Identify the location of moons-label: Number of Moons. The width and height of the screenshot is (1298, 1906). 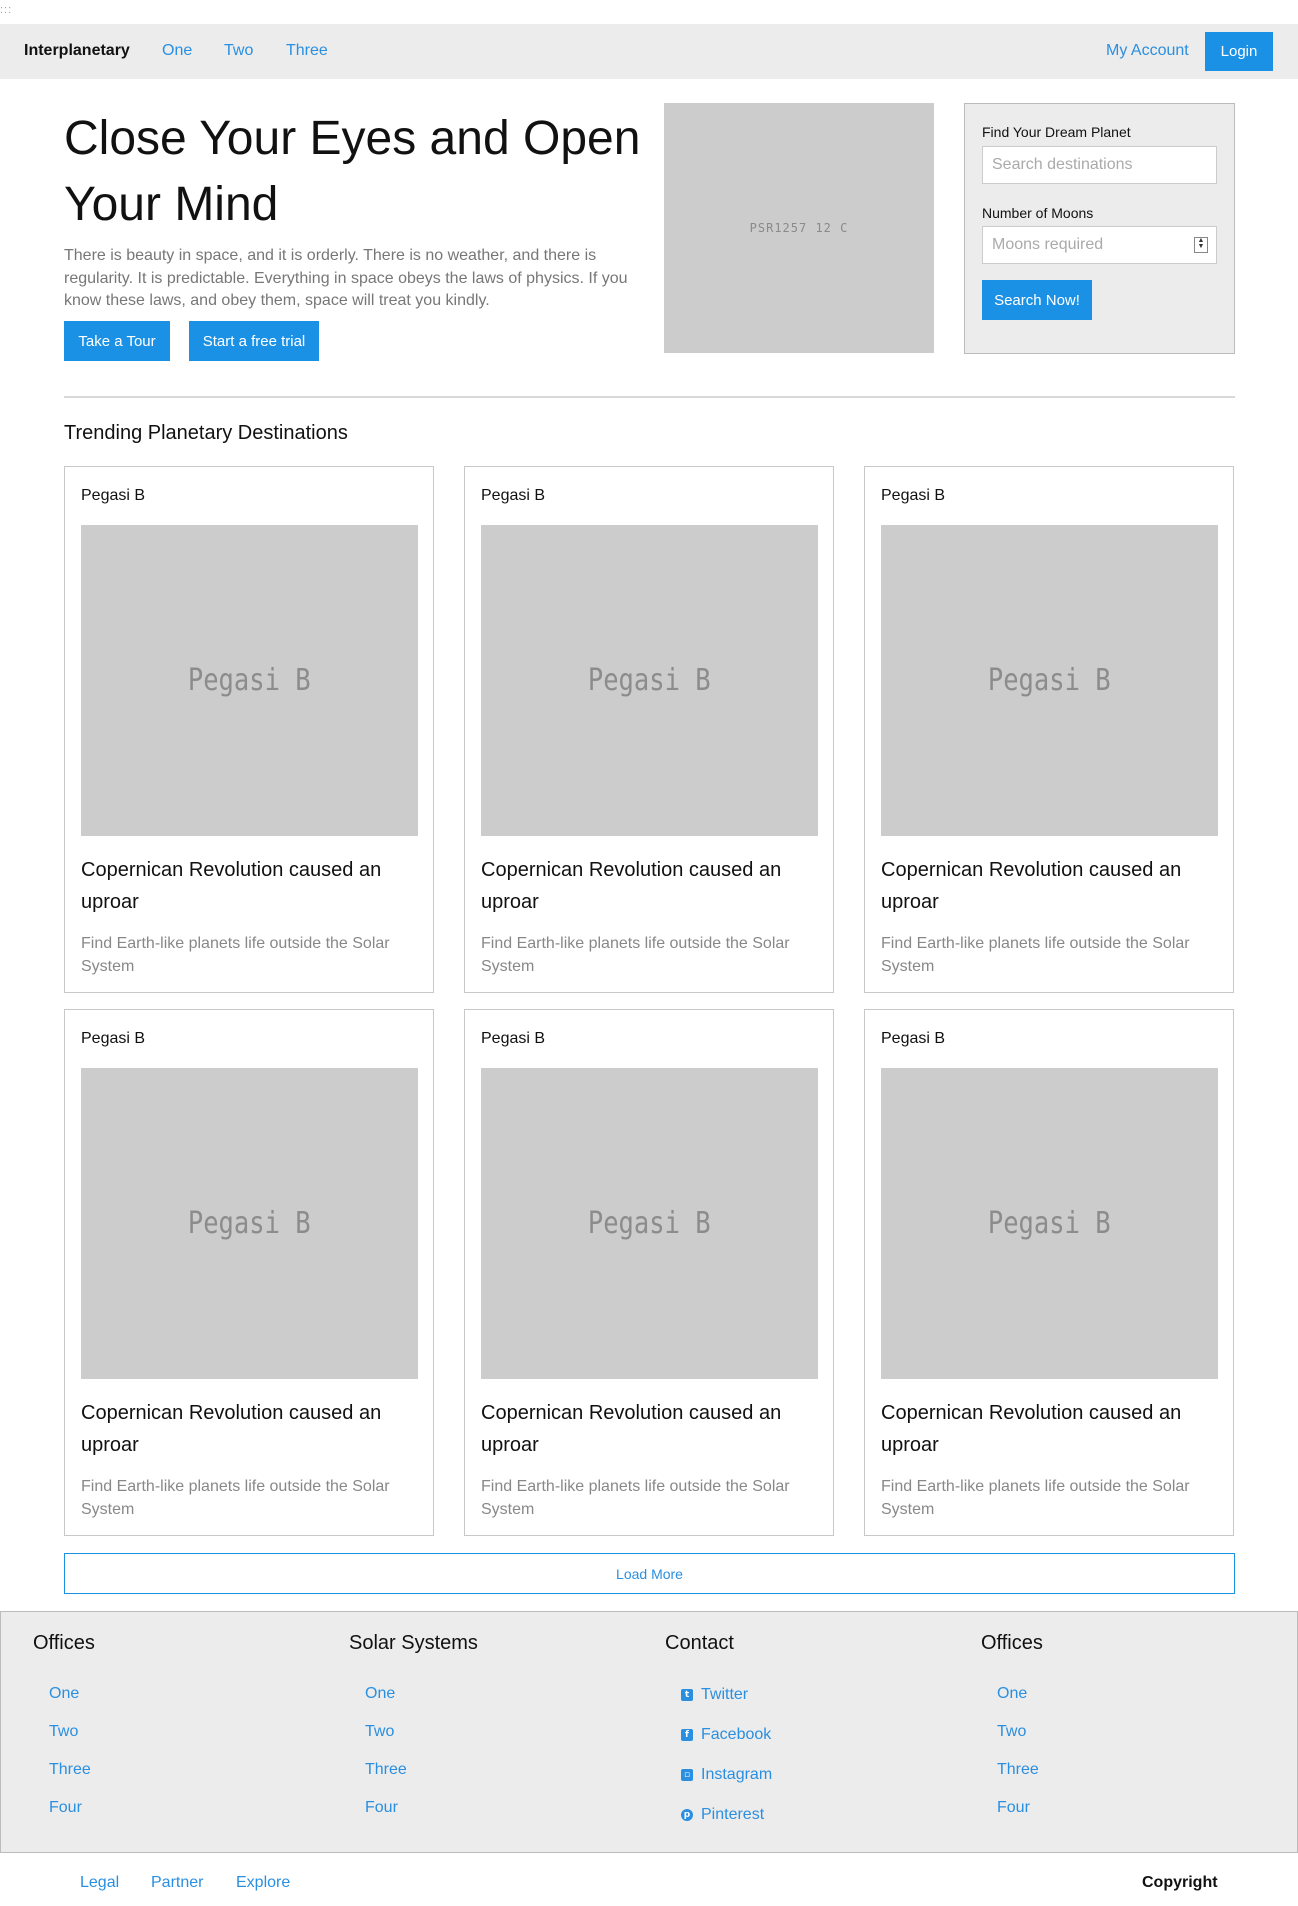
(1038, 213).